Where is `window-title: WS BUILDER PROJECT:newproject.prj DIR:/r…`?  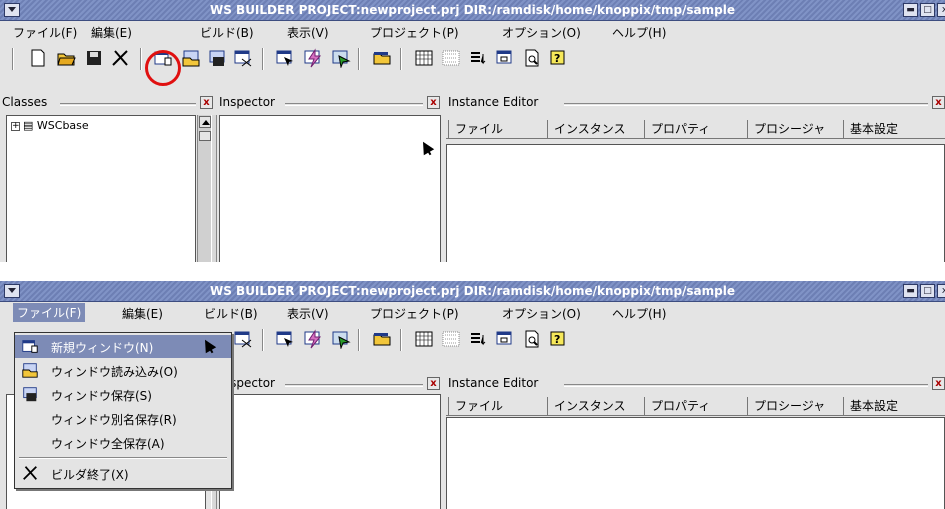 window-title: WS BUILDER PROJECT:newproject.prj DIR:/r… is located at coordinates (472, 10).